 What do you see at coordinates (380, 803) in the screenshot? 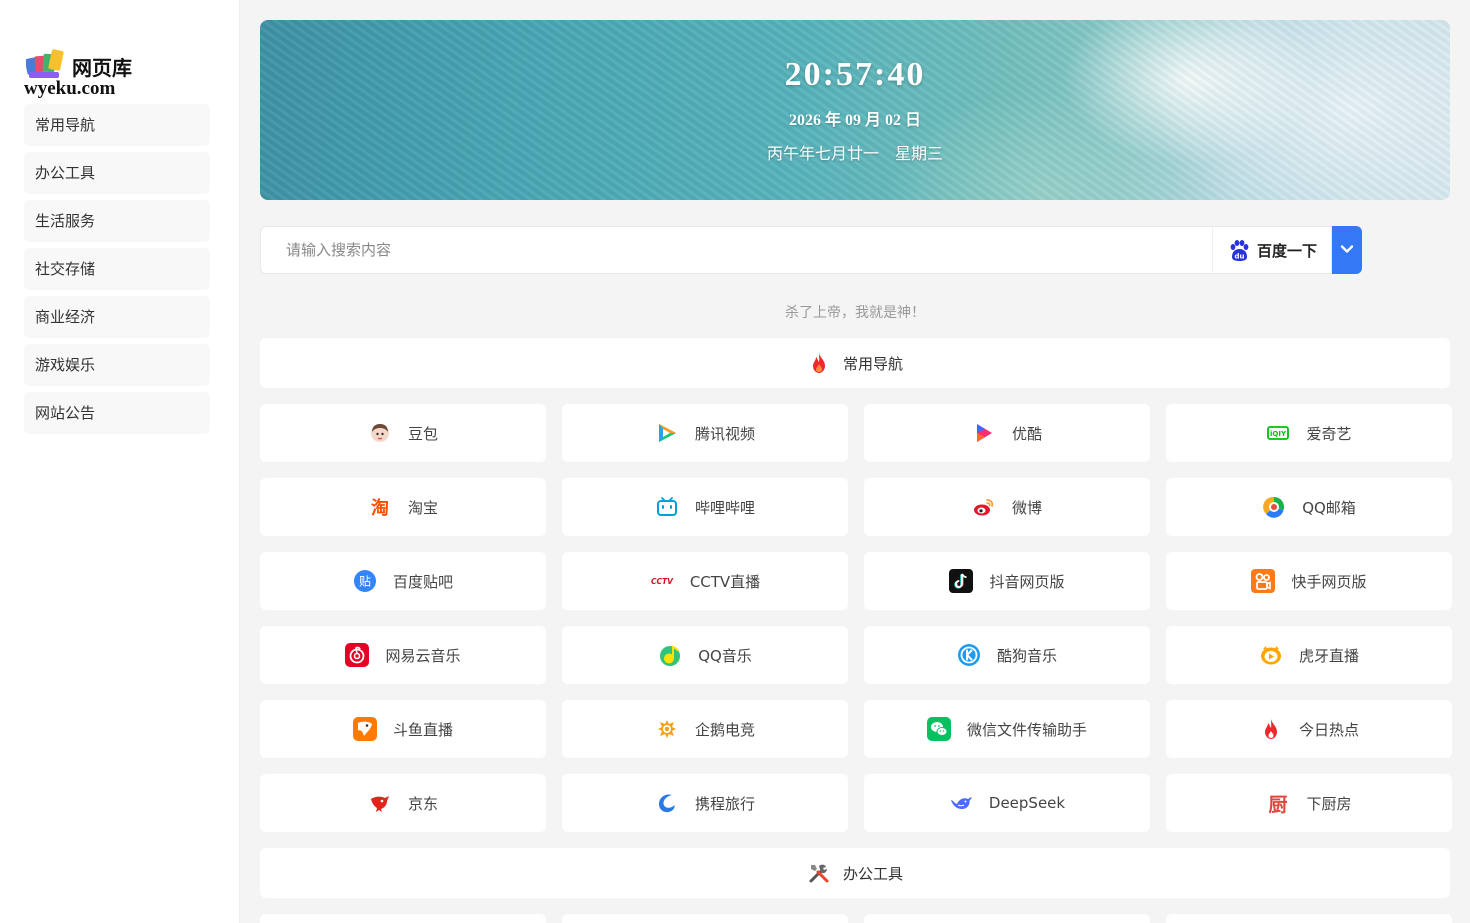
I see `jd-icon` at bounding box center [380, 803].